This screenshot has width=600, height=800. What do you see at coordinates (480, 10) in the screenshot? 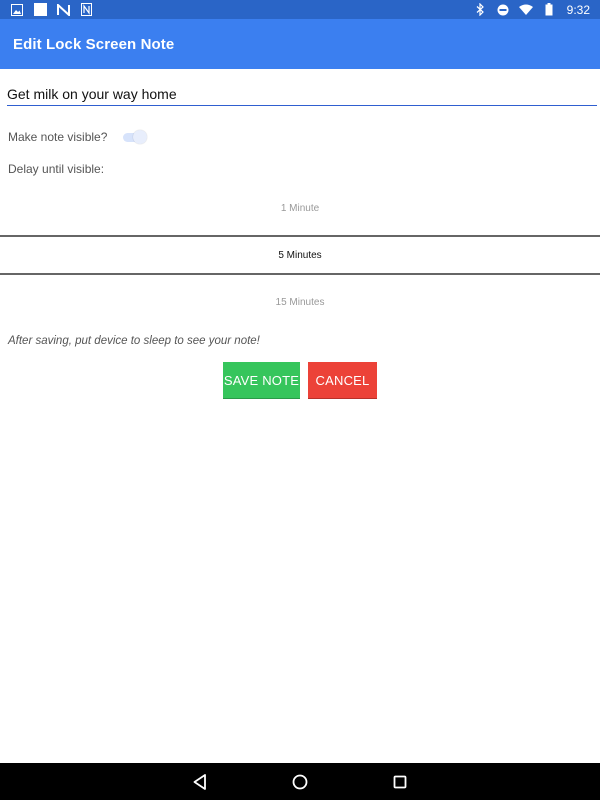
I see `bluetooth-icon` at bounding box center [480, 10].